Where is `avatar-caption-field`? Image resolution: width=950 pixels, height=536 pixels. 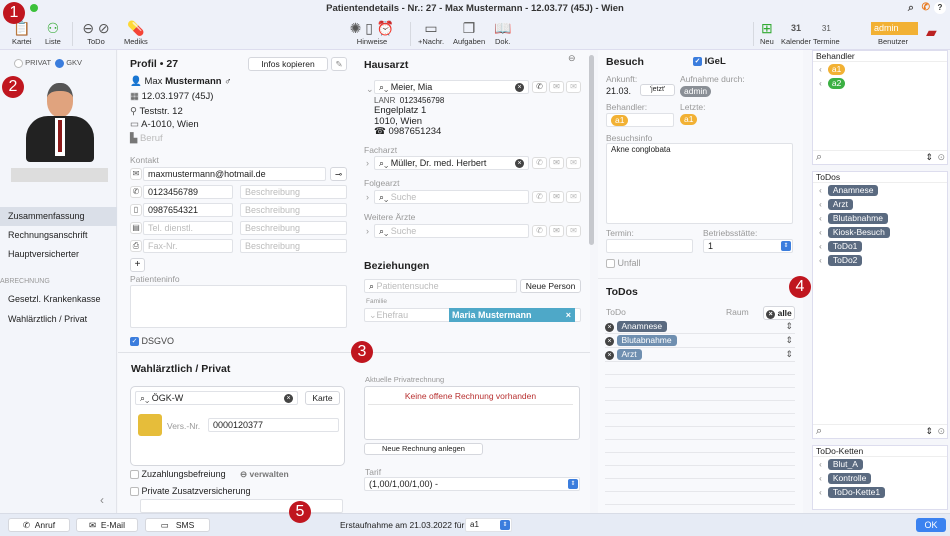 avatar-caption-field is located at coordinates (59, 175).